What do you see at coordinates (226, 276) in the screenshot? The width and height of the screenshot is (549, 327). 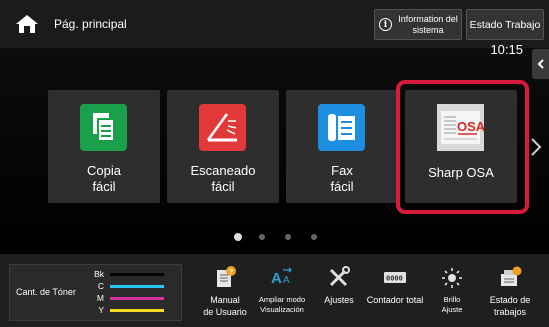 I see `manual-icon: ?` at bounding box center [226, 276].